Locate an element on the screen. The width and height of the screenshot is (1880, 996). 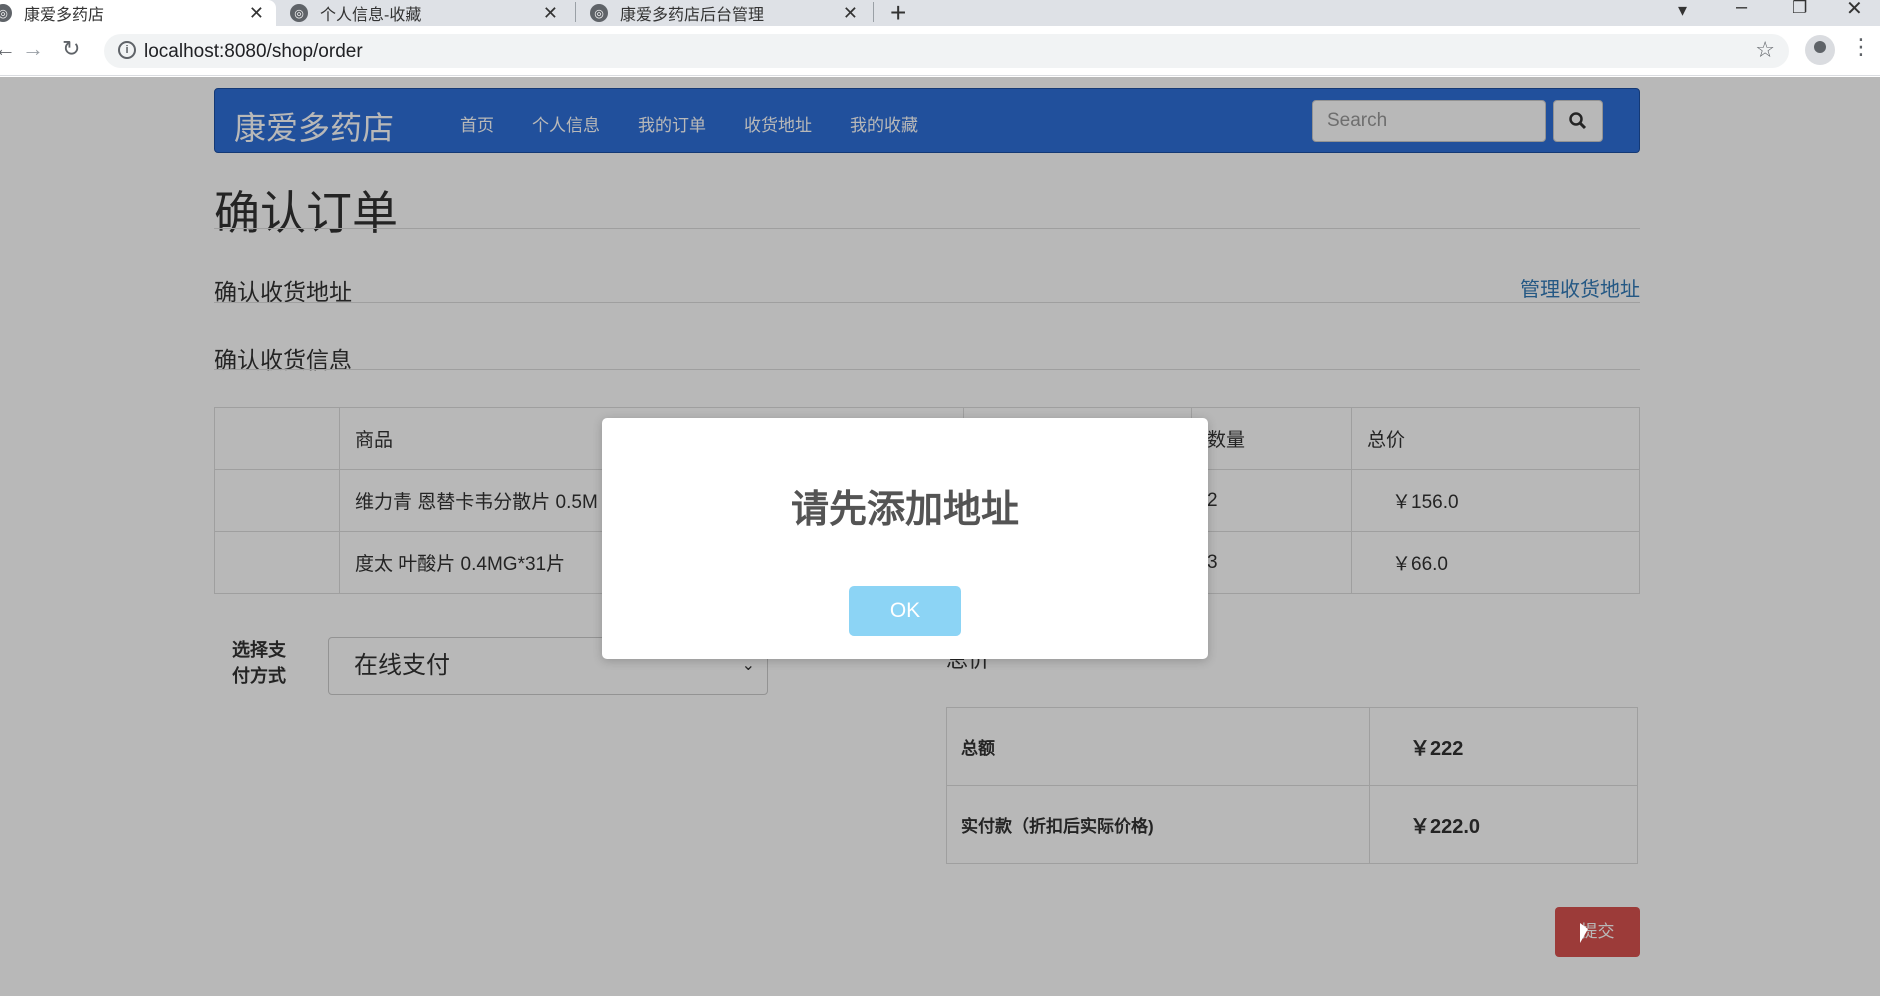
info-icon: i is located at coordinates (127, 50).